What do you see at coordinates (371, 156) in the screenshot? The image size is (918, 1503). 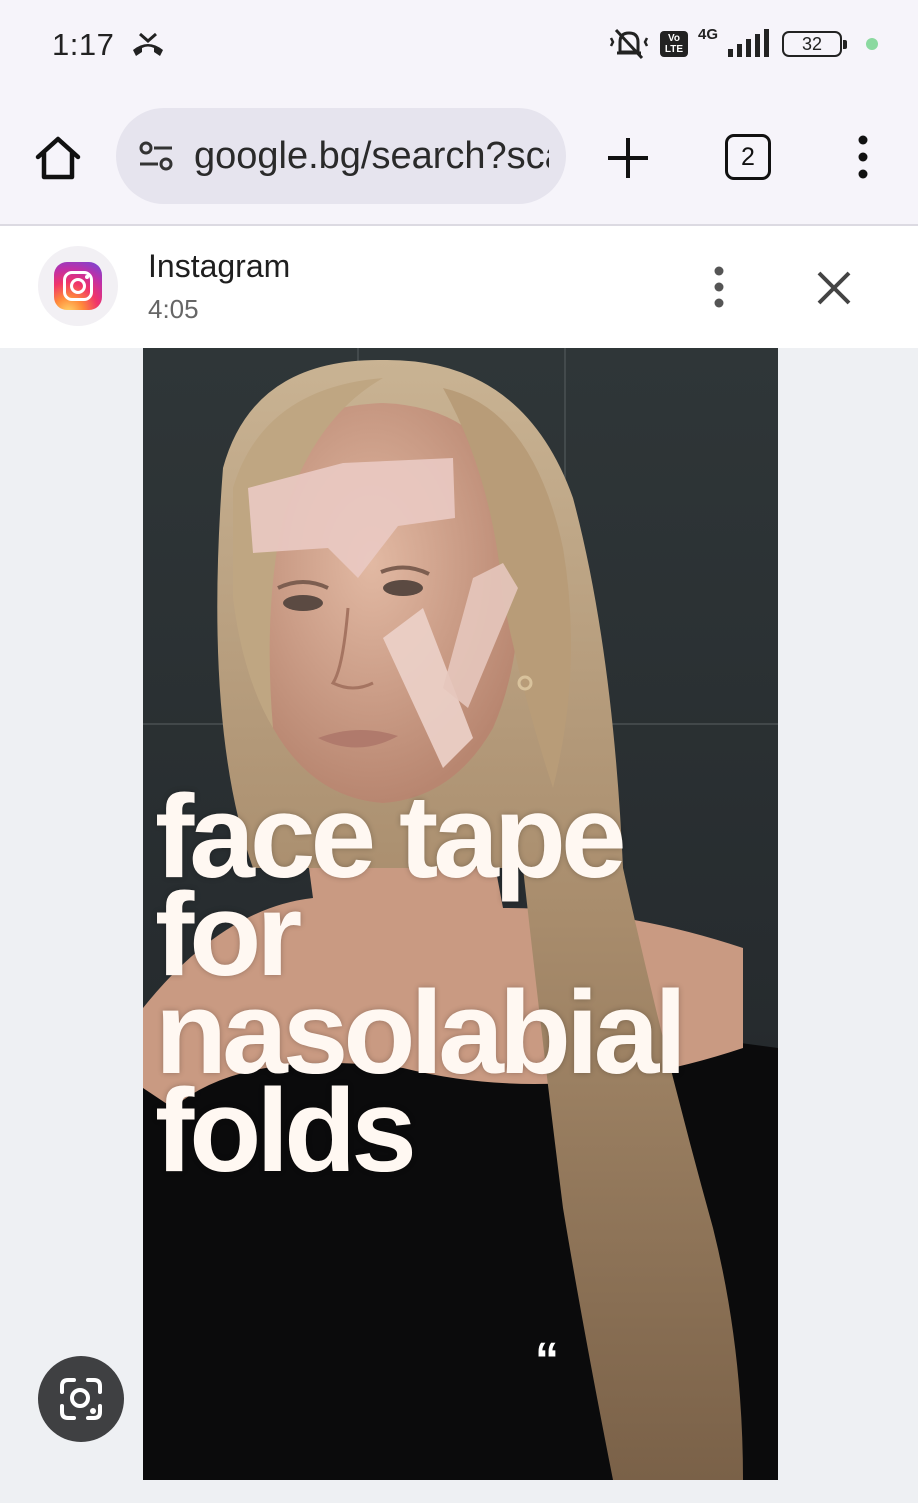 I see `url-text: google.bg/search?sca_esv` at bounding box center [371, 156].